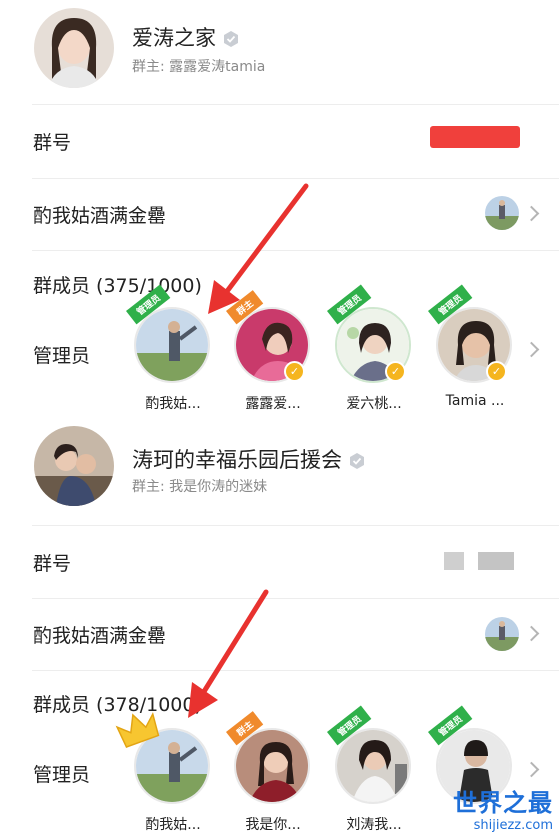 The image size is (559, 837). What do you see at coordinates (117, 284) in the screenshot?
I see `members-count-label: 群成员 (375/1000)` at bounding box center [117, 284].